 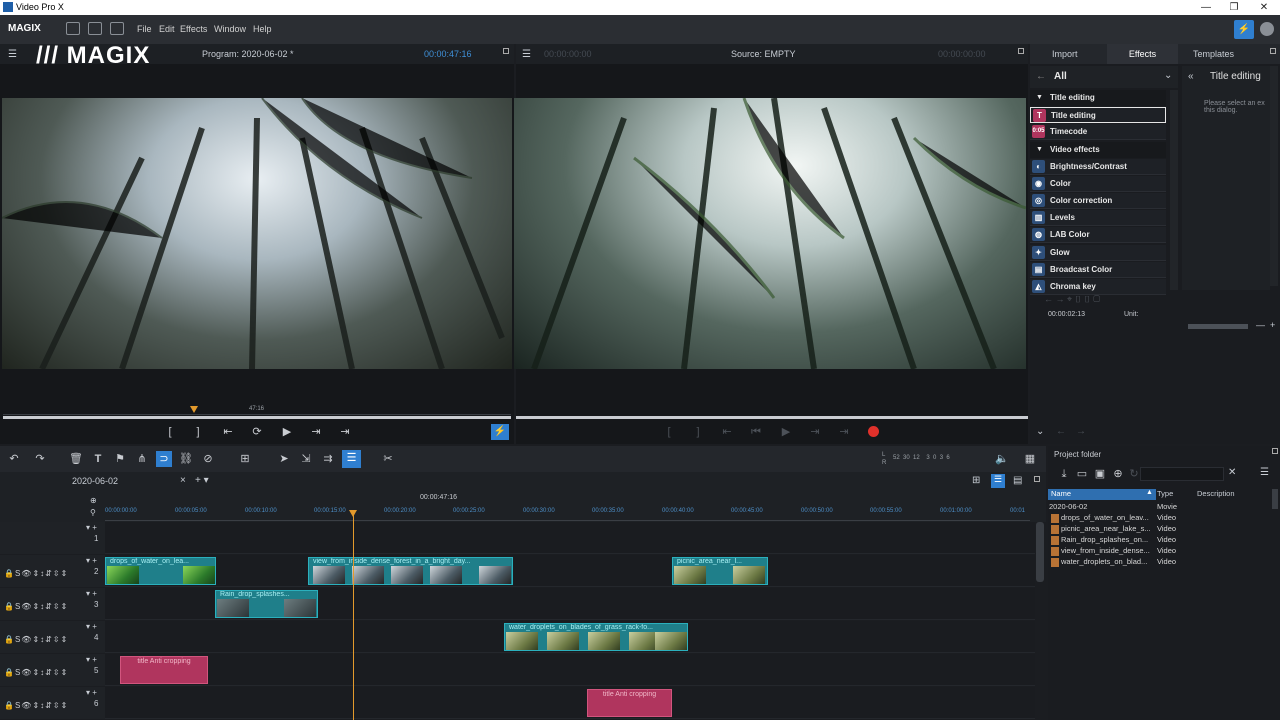 What do you see at coordinates (142, 459) in the screenshot?
I see `split-icon: ⋔` at bounding box center [142, 459].